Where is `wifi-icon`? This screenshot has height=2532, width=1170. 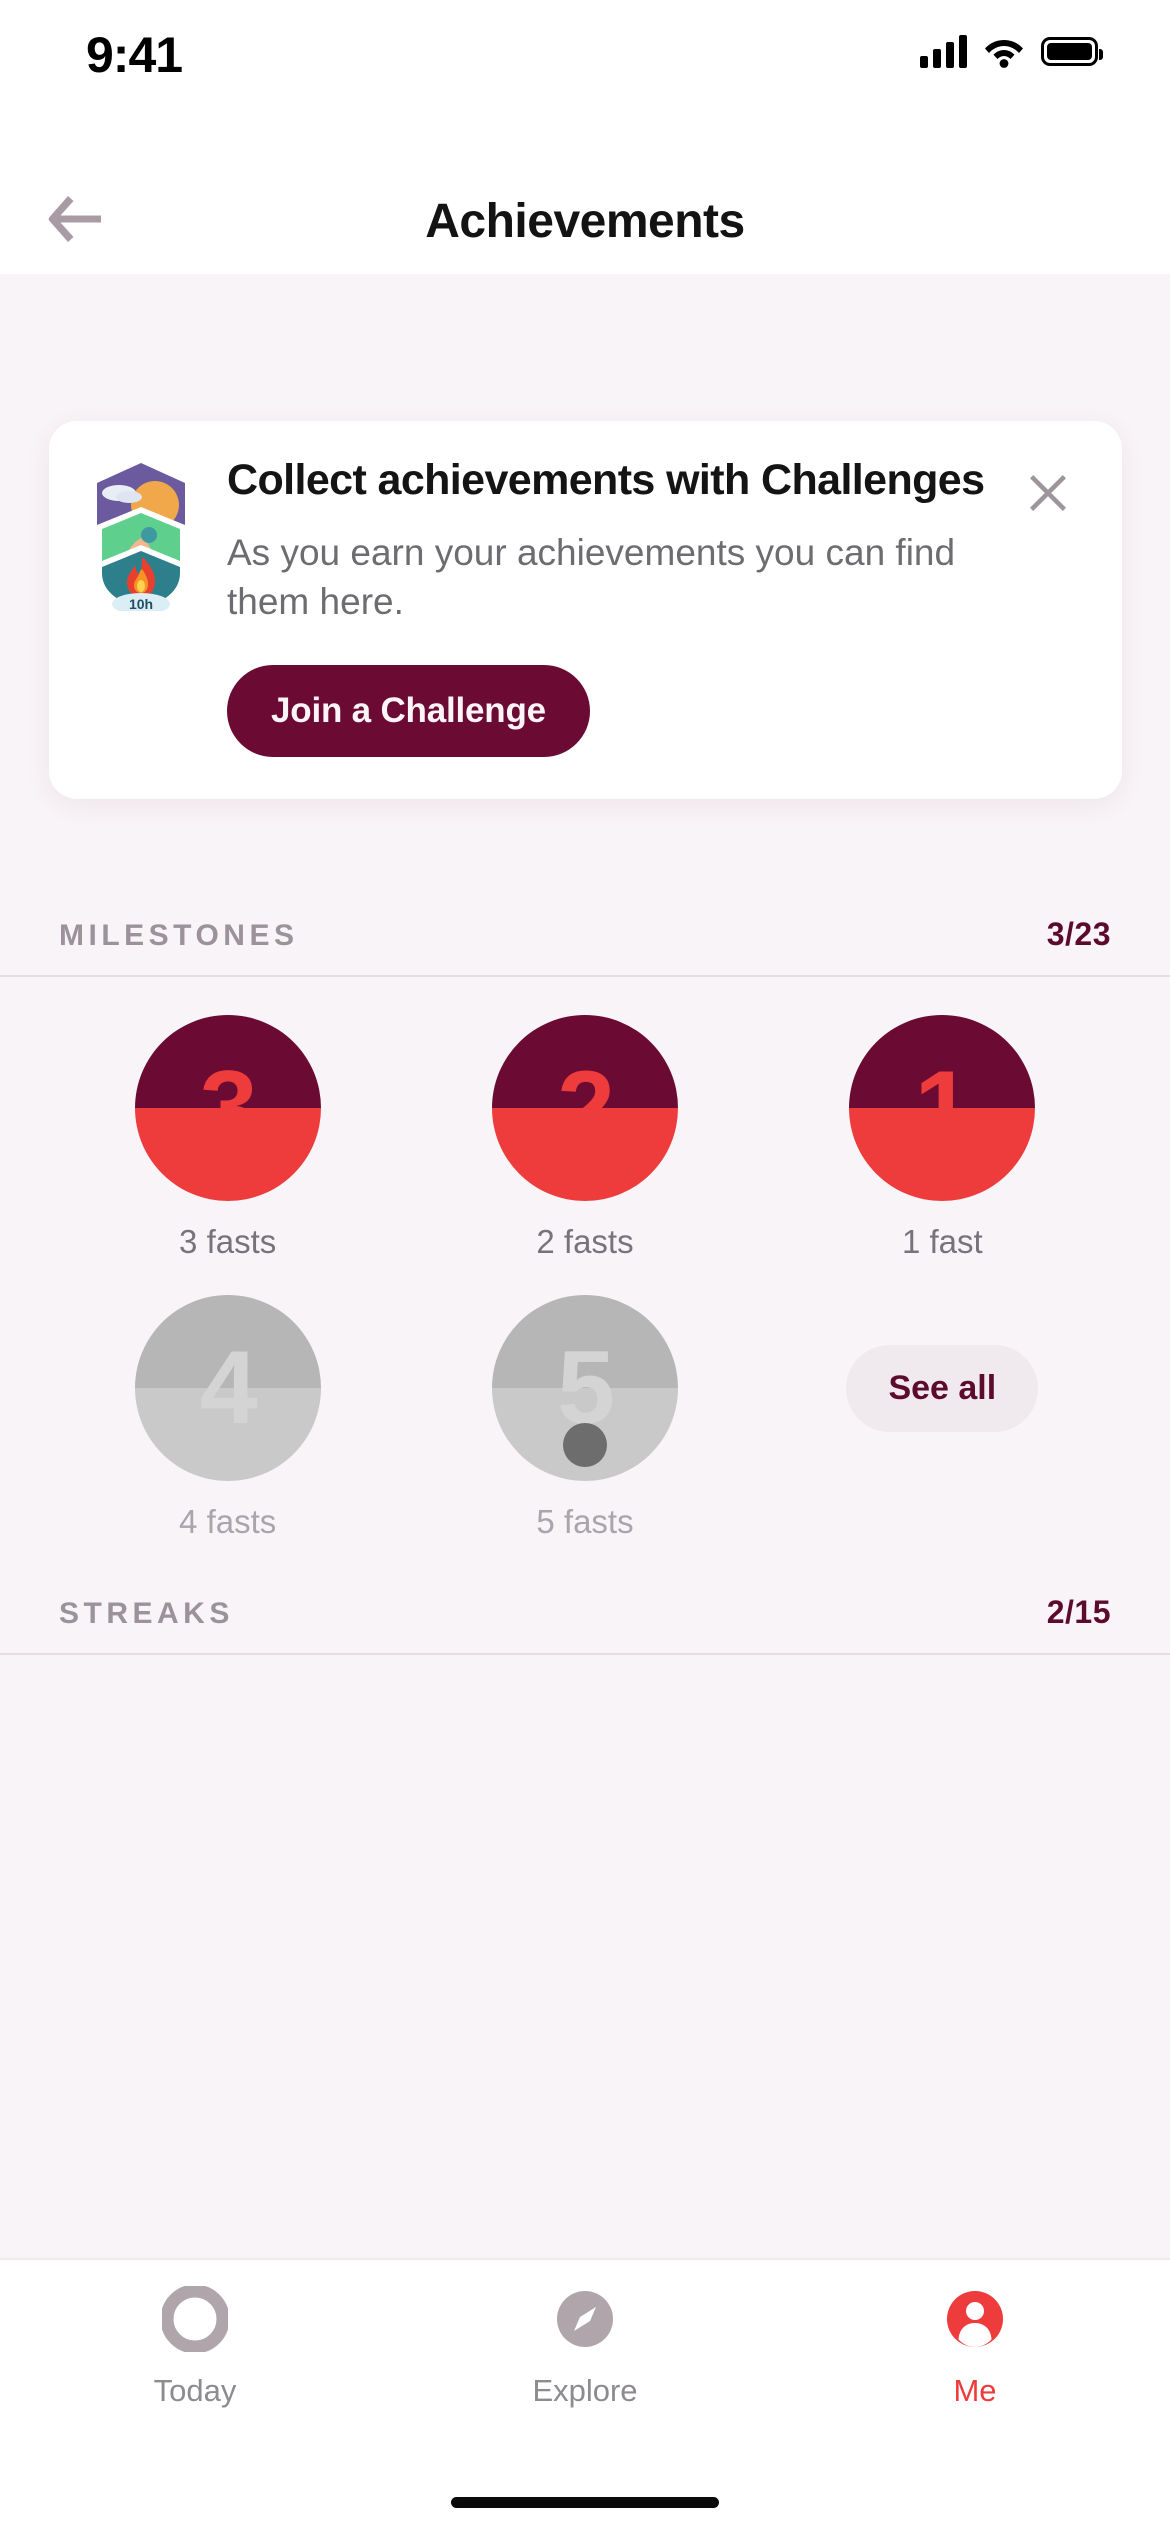 wifi-icon is located at coordinates (1004, 51).